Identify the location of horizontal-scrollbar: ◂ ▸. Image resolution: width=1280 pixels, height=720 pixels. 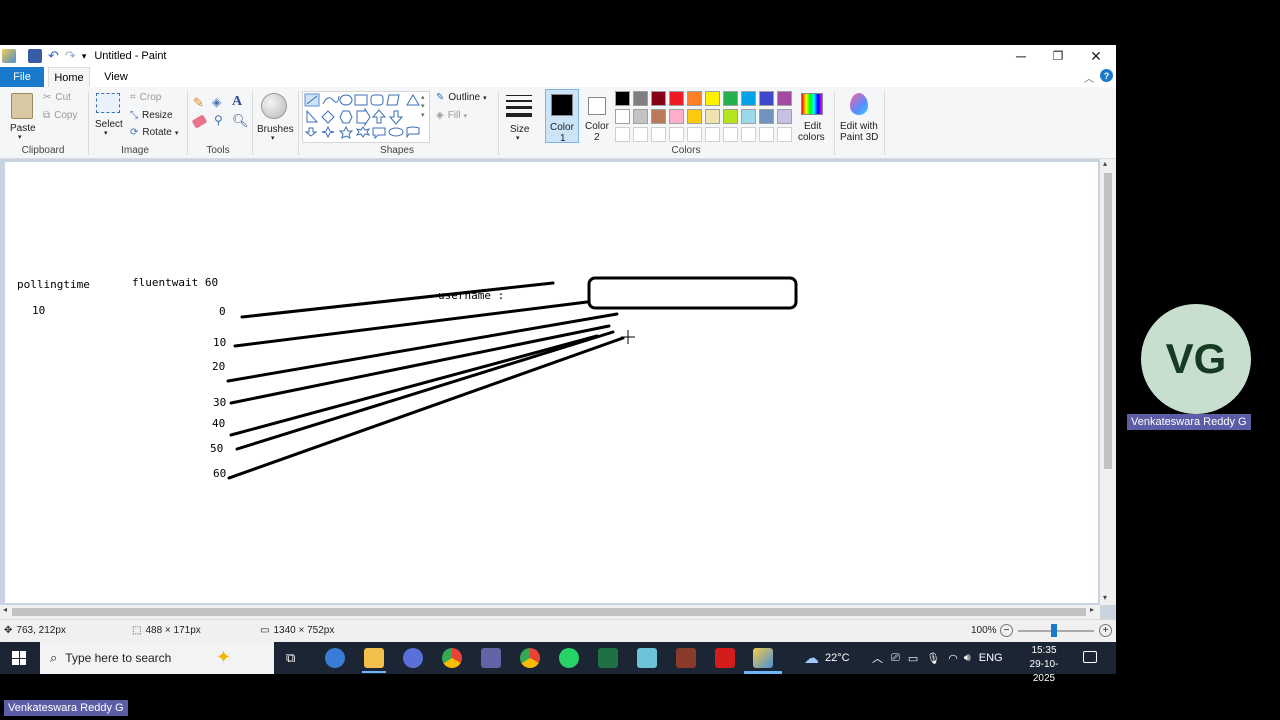
(550, 612).